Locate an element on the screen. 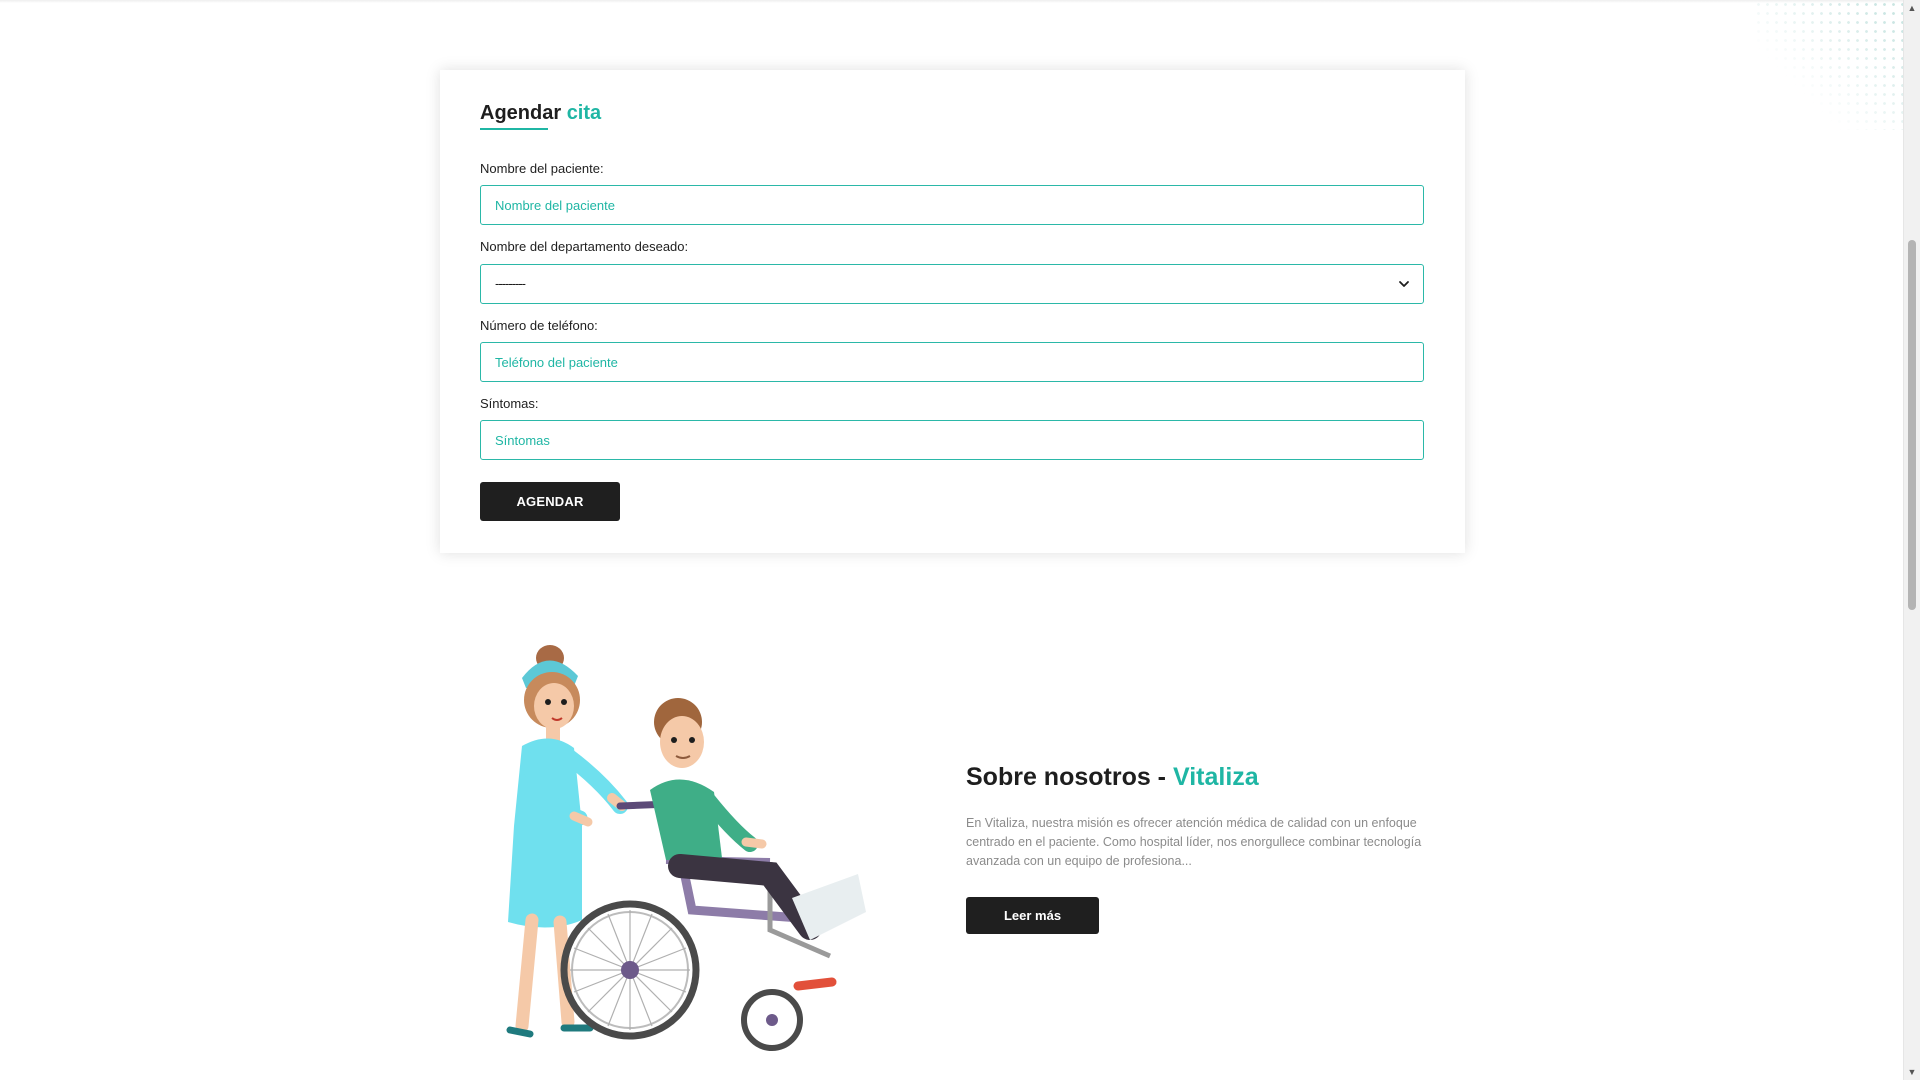 This screenshot has height=1080, width=1920. patient-name-field is located at coordinates (952, 205).